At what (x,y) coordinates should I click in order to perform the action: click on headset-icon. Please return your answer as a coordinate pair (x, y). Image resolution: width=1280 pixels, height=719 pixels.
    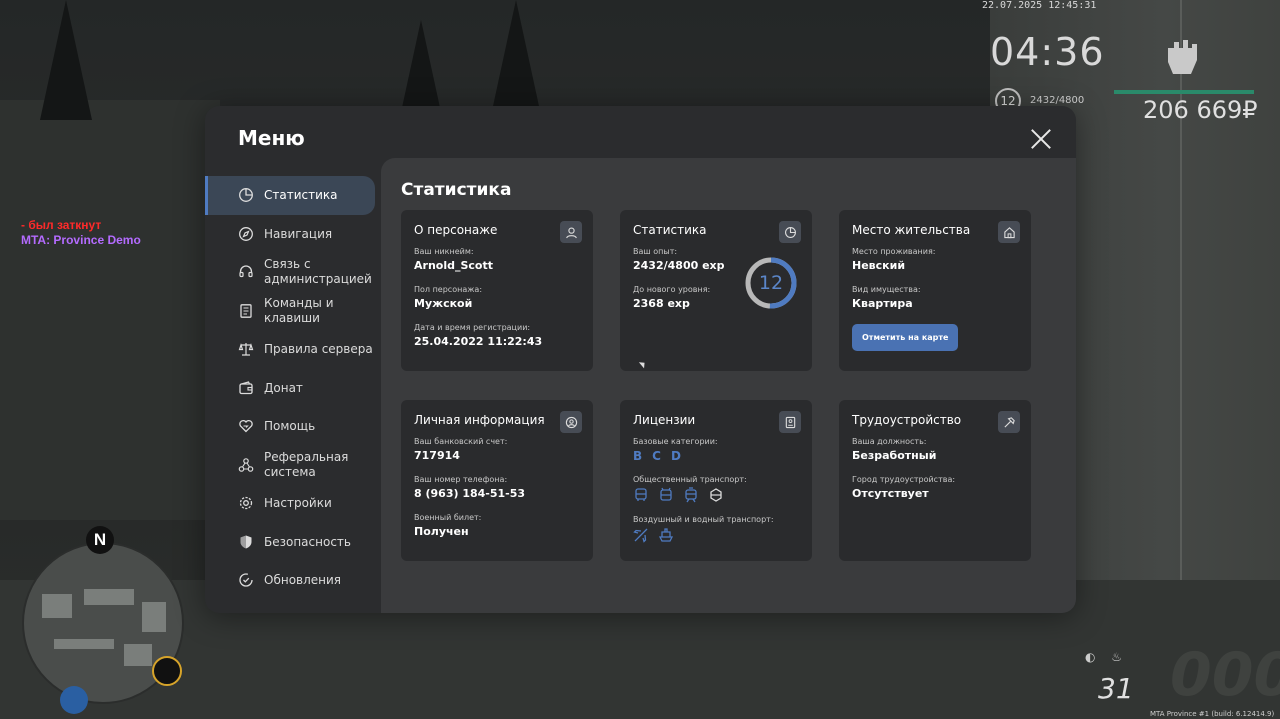
    Looking at the image, I should click on (246, 272).